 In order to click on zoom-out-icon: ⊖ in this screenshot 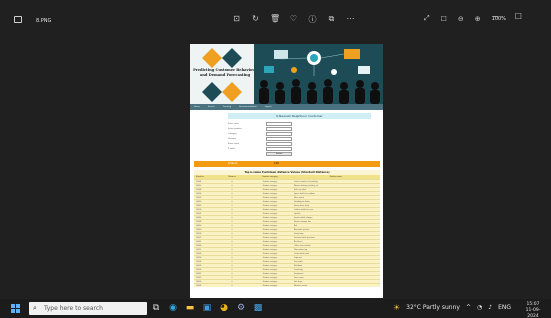, I will do `click(461, 19)`.